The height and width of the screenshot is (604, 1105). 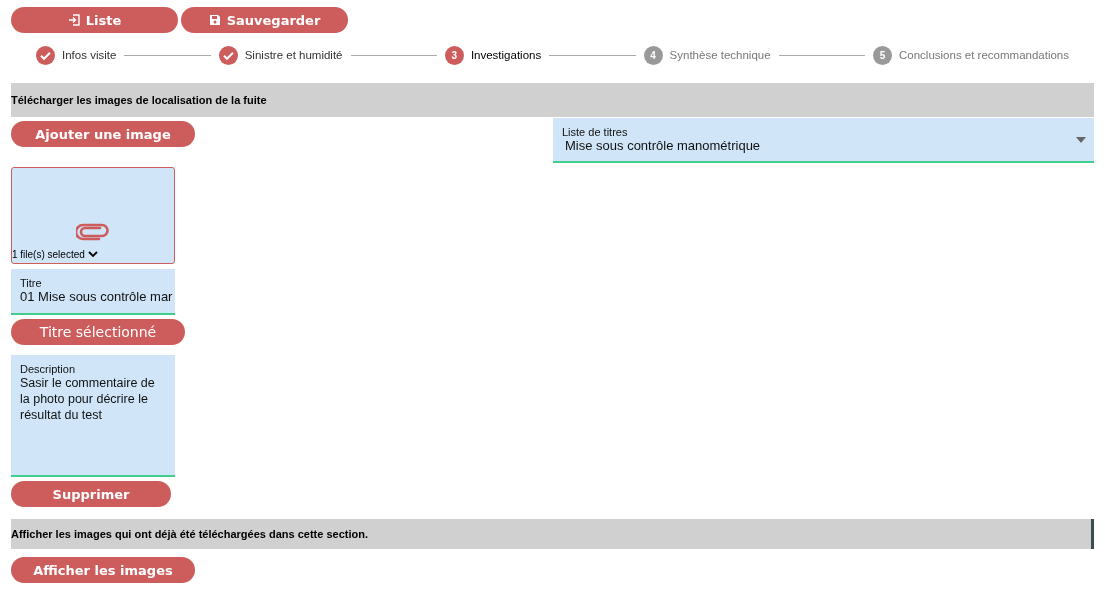 What do you see at coordinates (264, 20) in the screenshot?
I see `save-button: Sauvegarder` at bounding box center [264, 20].